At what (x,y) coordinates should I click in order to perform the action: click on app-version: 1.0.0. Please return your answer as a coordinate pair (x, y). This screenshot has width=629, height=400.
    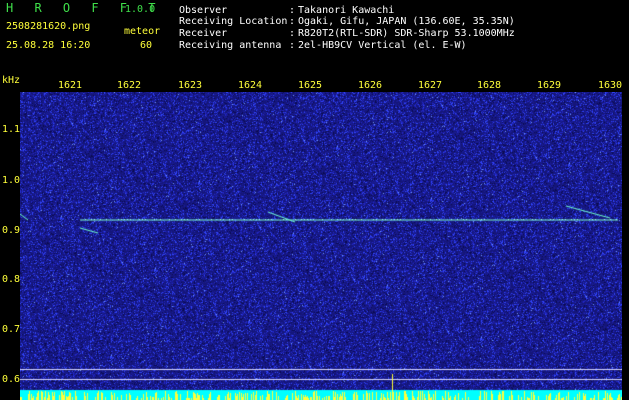
    Looking at the image, I should click on (140, 9).